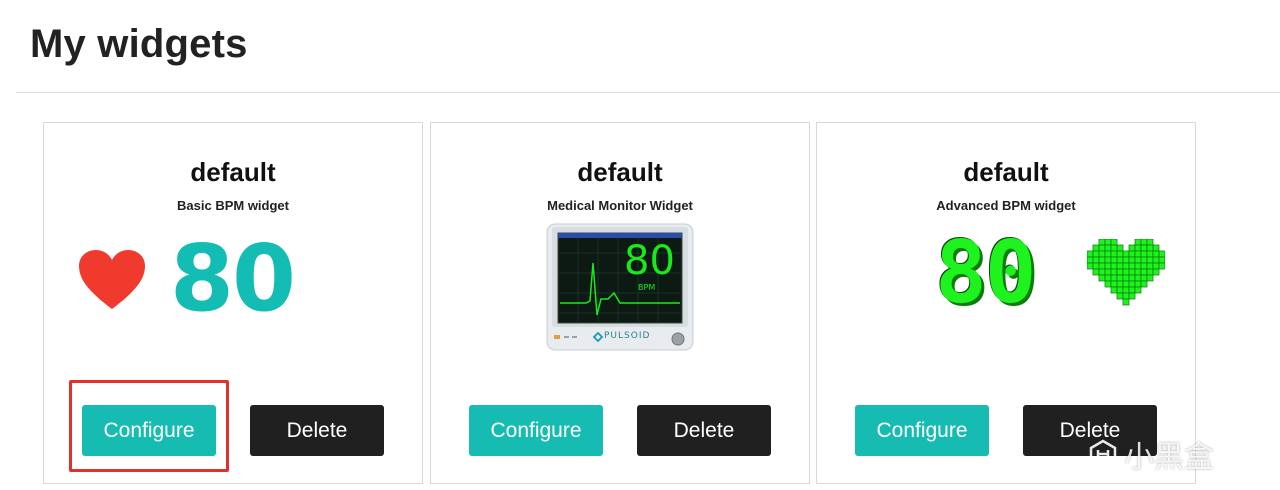 This screenshot has height=490, width=1280. I want to click on watermark: 小黑盒, so click(1151, 454).